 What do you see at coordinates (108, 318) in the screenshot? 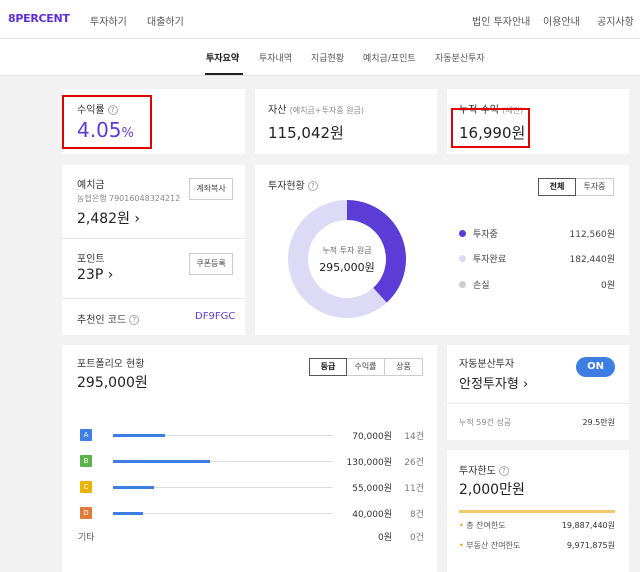
I see `referral-label: 추천인 코드?` at bounding box center [108, 318].